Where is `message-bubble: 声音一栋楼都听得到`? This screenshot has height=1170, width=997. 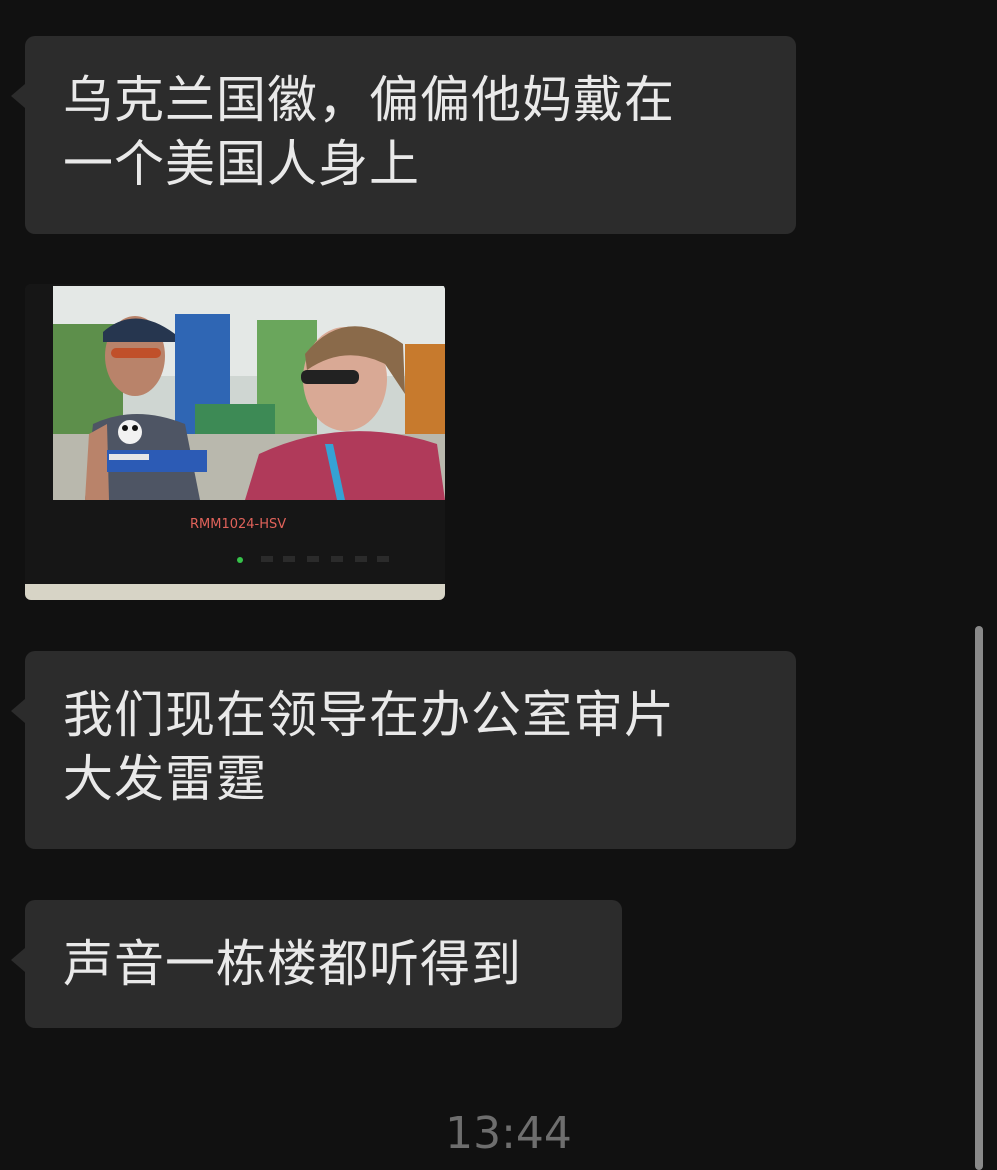
message-bubble: 声音一栋楼都听得到 is located at coordinates (316, 964).